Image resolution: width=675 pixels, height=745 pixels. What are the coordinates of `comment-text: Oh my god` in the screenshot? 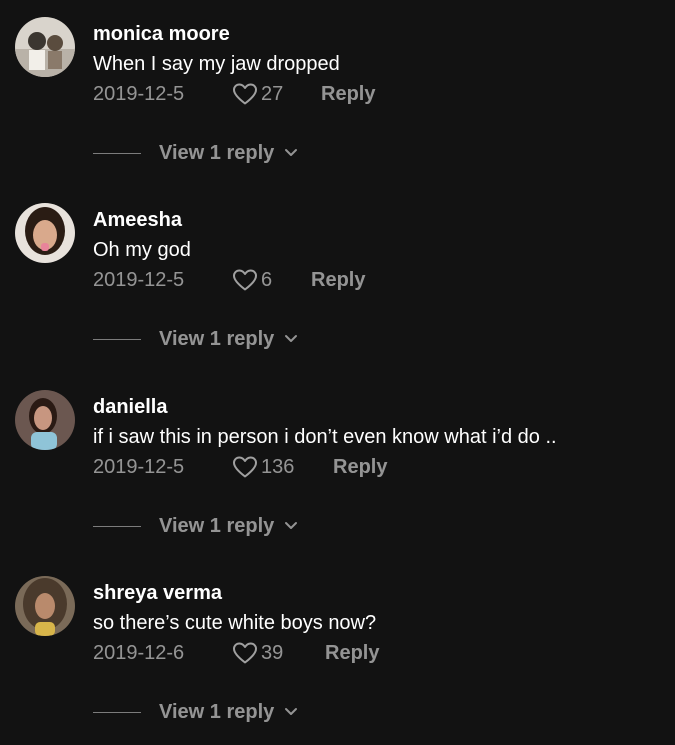 It's located at (142, 250).